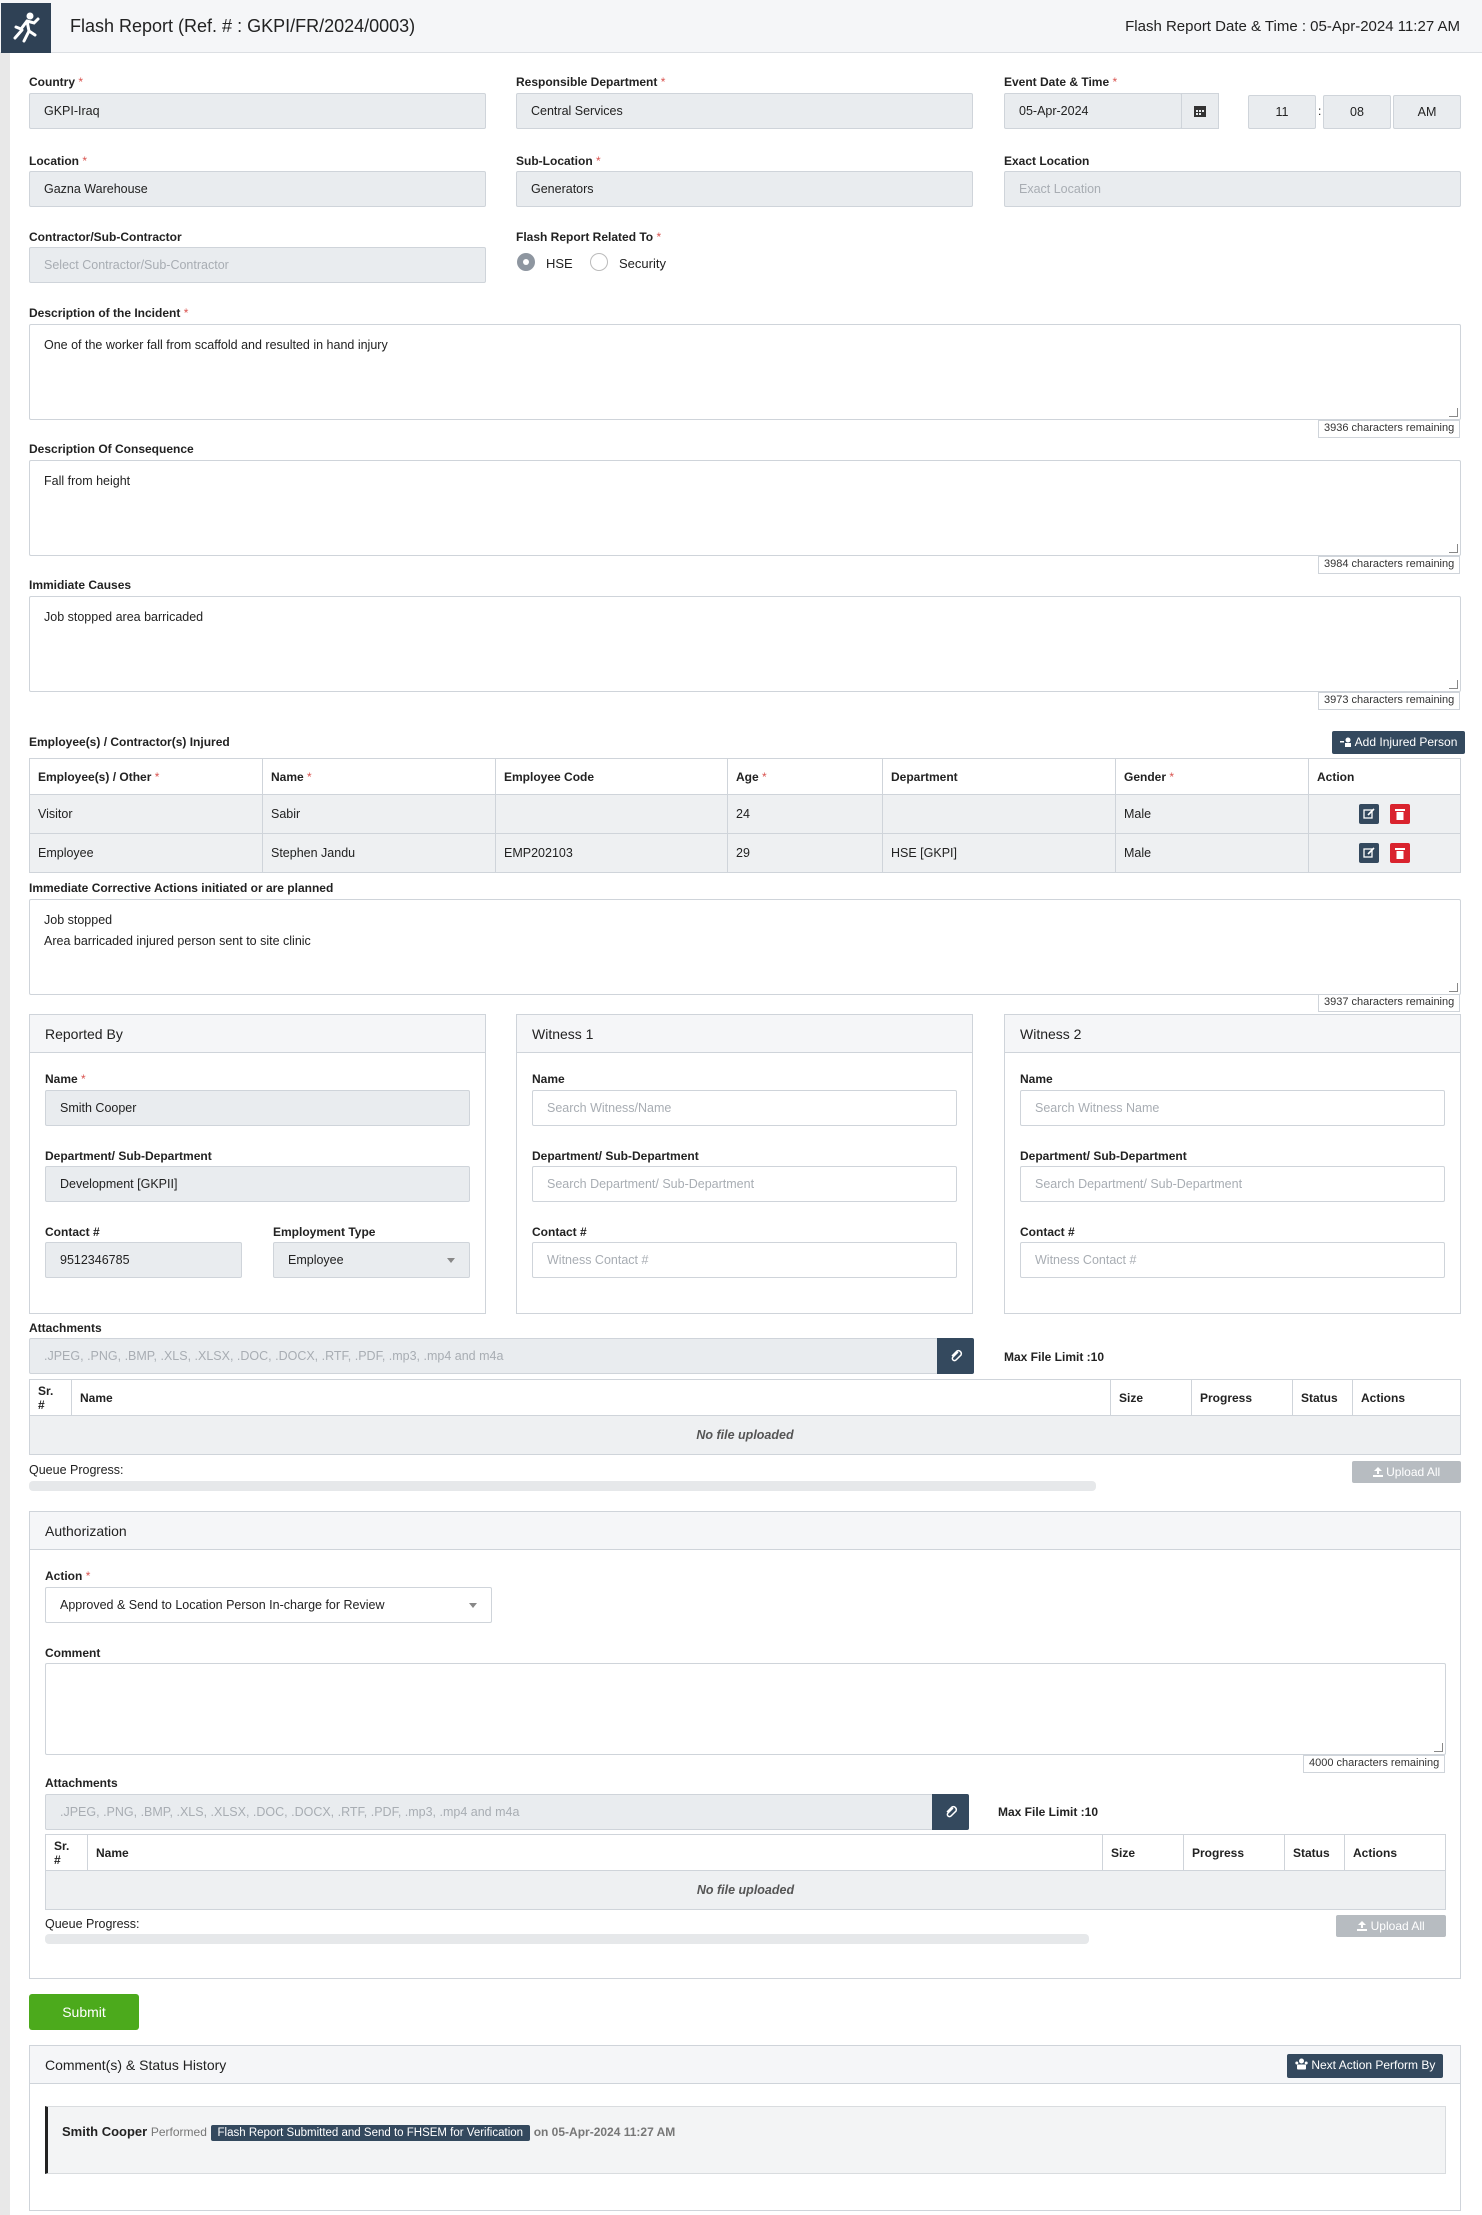 This screenshot has width=1482, height=2215. Describe the element at coordinates (805, 776) in the screenshot. I see `col-age: Age *` at that location.